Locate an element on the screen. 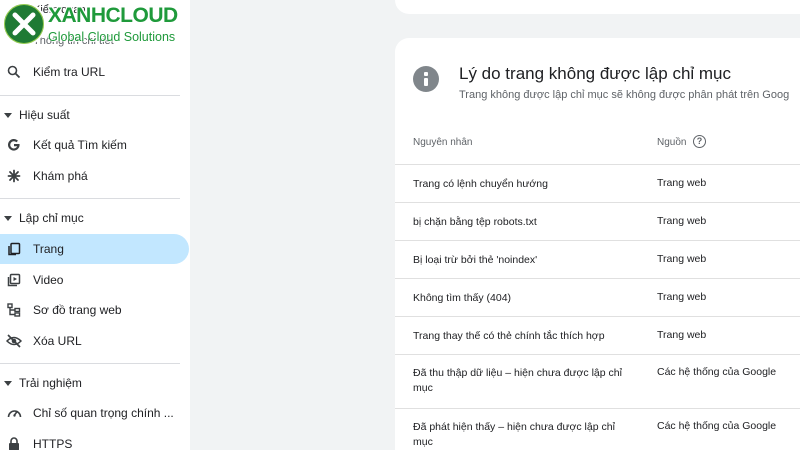  sidebar-item-removals: Xóa URL is located at coordinates (41, 341).